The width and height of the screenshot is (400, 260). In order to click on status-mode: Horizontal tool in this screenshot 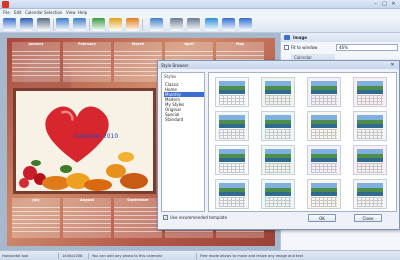, I will do `click(15, 256)`.